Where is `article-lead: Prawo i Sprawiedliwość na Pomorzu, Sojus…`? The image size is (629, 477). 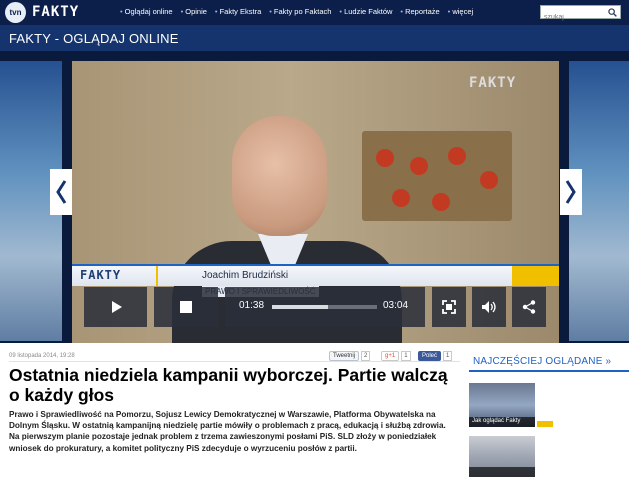
article-lead: Prawo i Sprawiedliwość na Pomorzu, Sojus… is located at coordinates (227, 431).